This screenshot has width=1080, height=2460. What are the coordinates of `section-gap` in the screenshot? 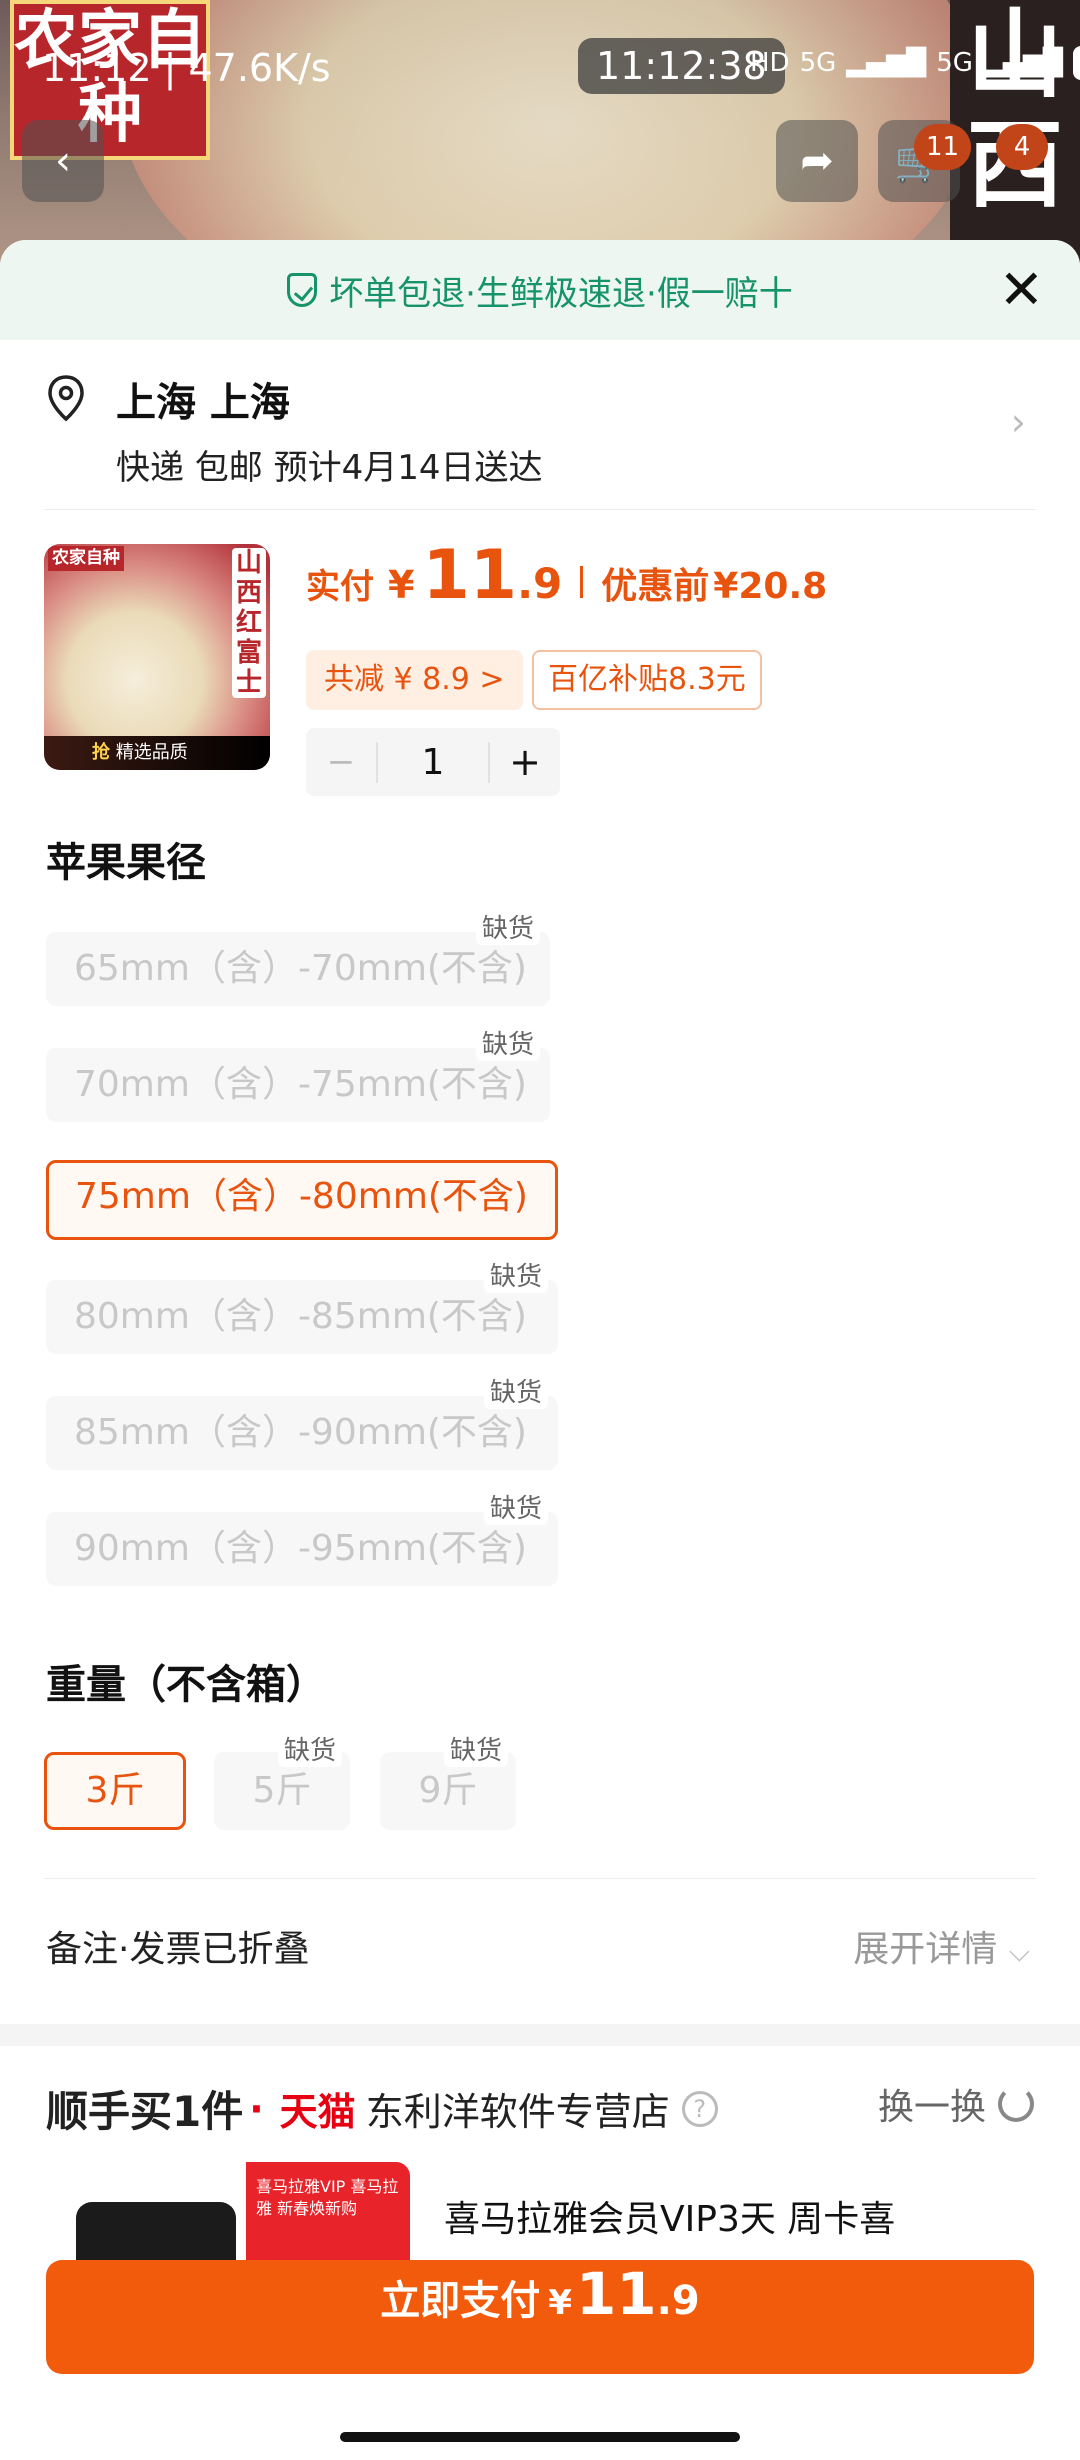 It's located at (540, 2035).